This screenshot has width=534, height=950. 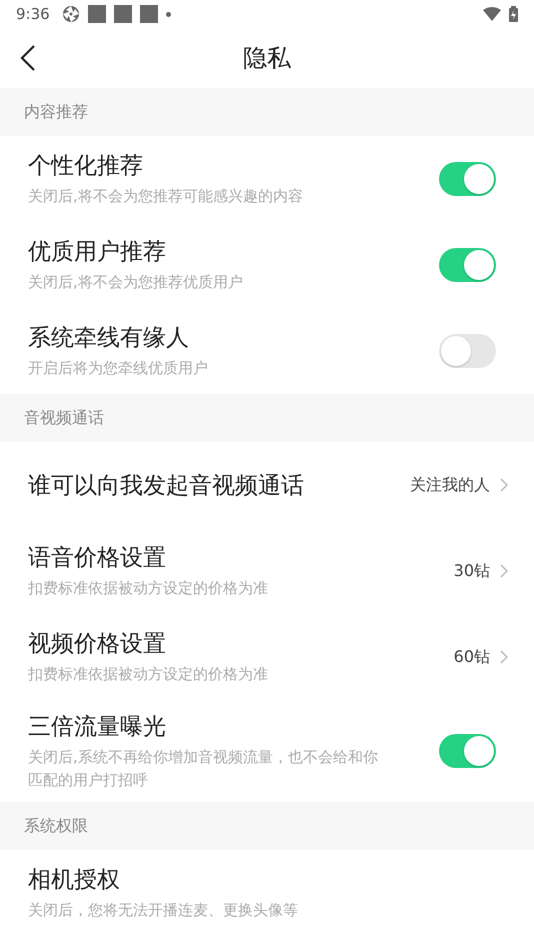 I want to click on row-description: 关闭后,系统不再给你增加音视频流量，也不会给和你匹配的用户打招呼, so click(x=203, y=768).